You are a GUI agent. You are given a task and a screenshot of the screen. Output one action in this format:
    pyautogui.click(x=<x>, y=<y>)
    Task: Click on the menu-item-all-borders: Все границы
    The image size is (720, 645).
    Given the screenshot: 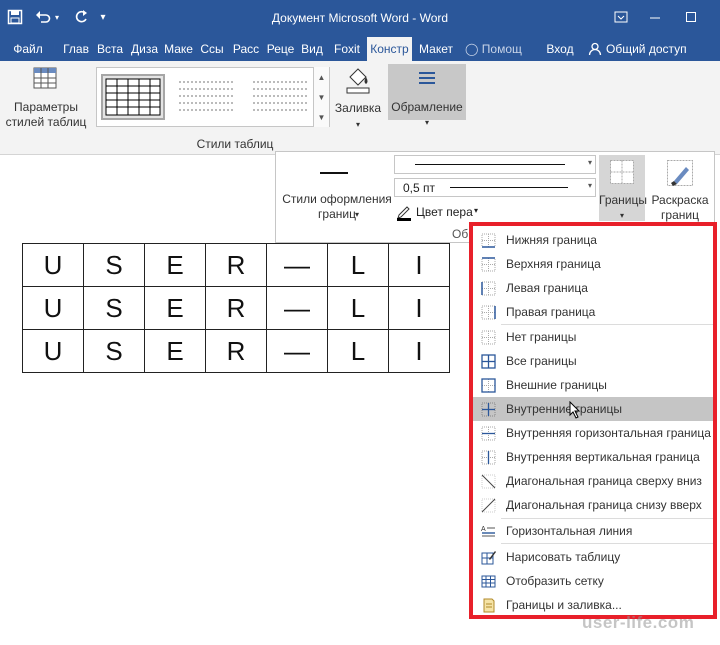 What is the action you would take?
    pyautogui.click(x=593, y=361)
    